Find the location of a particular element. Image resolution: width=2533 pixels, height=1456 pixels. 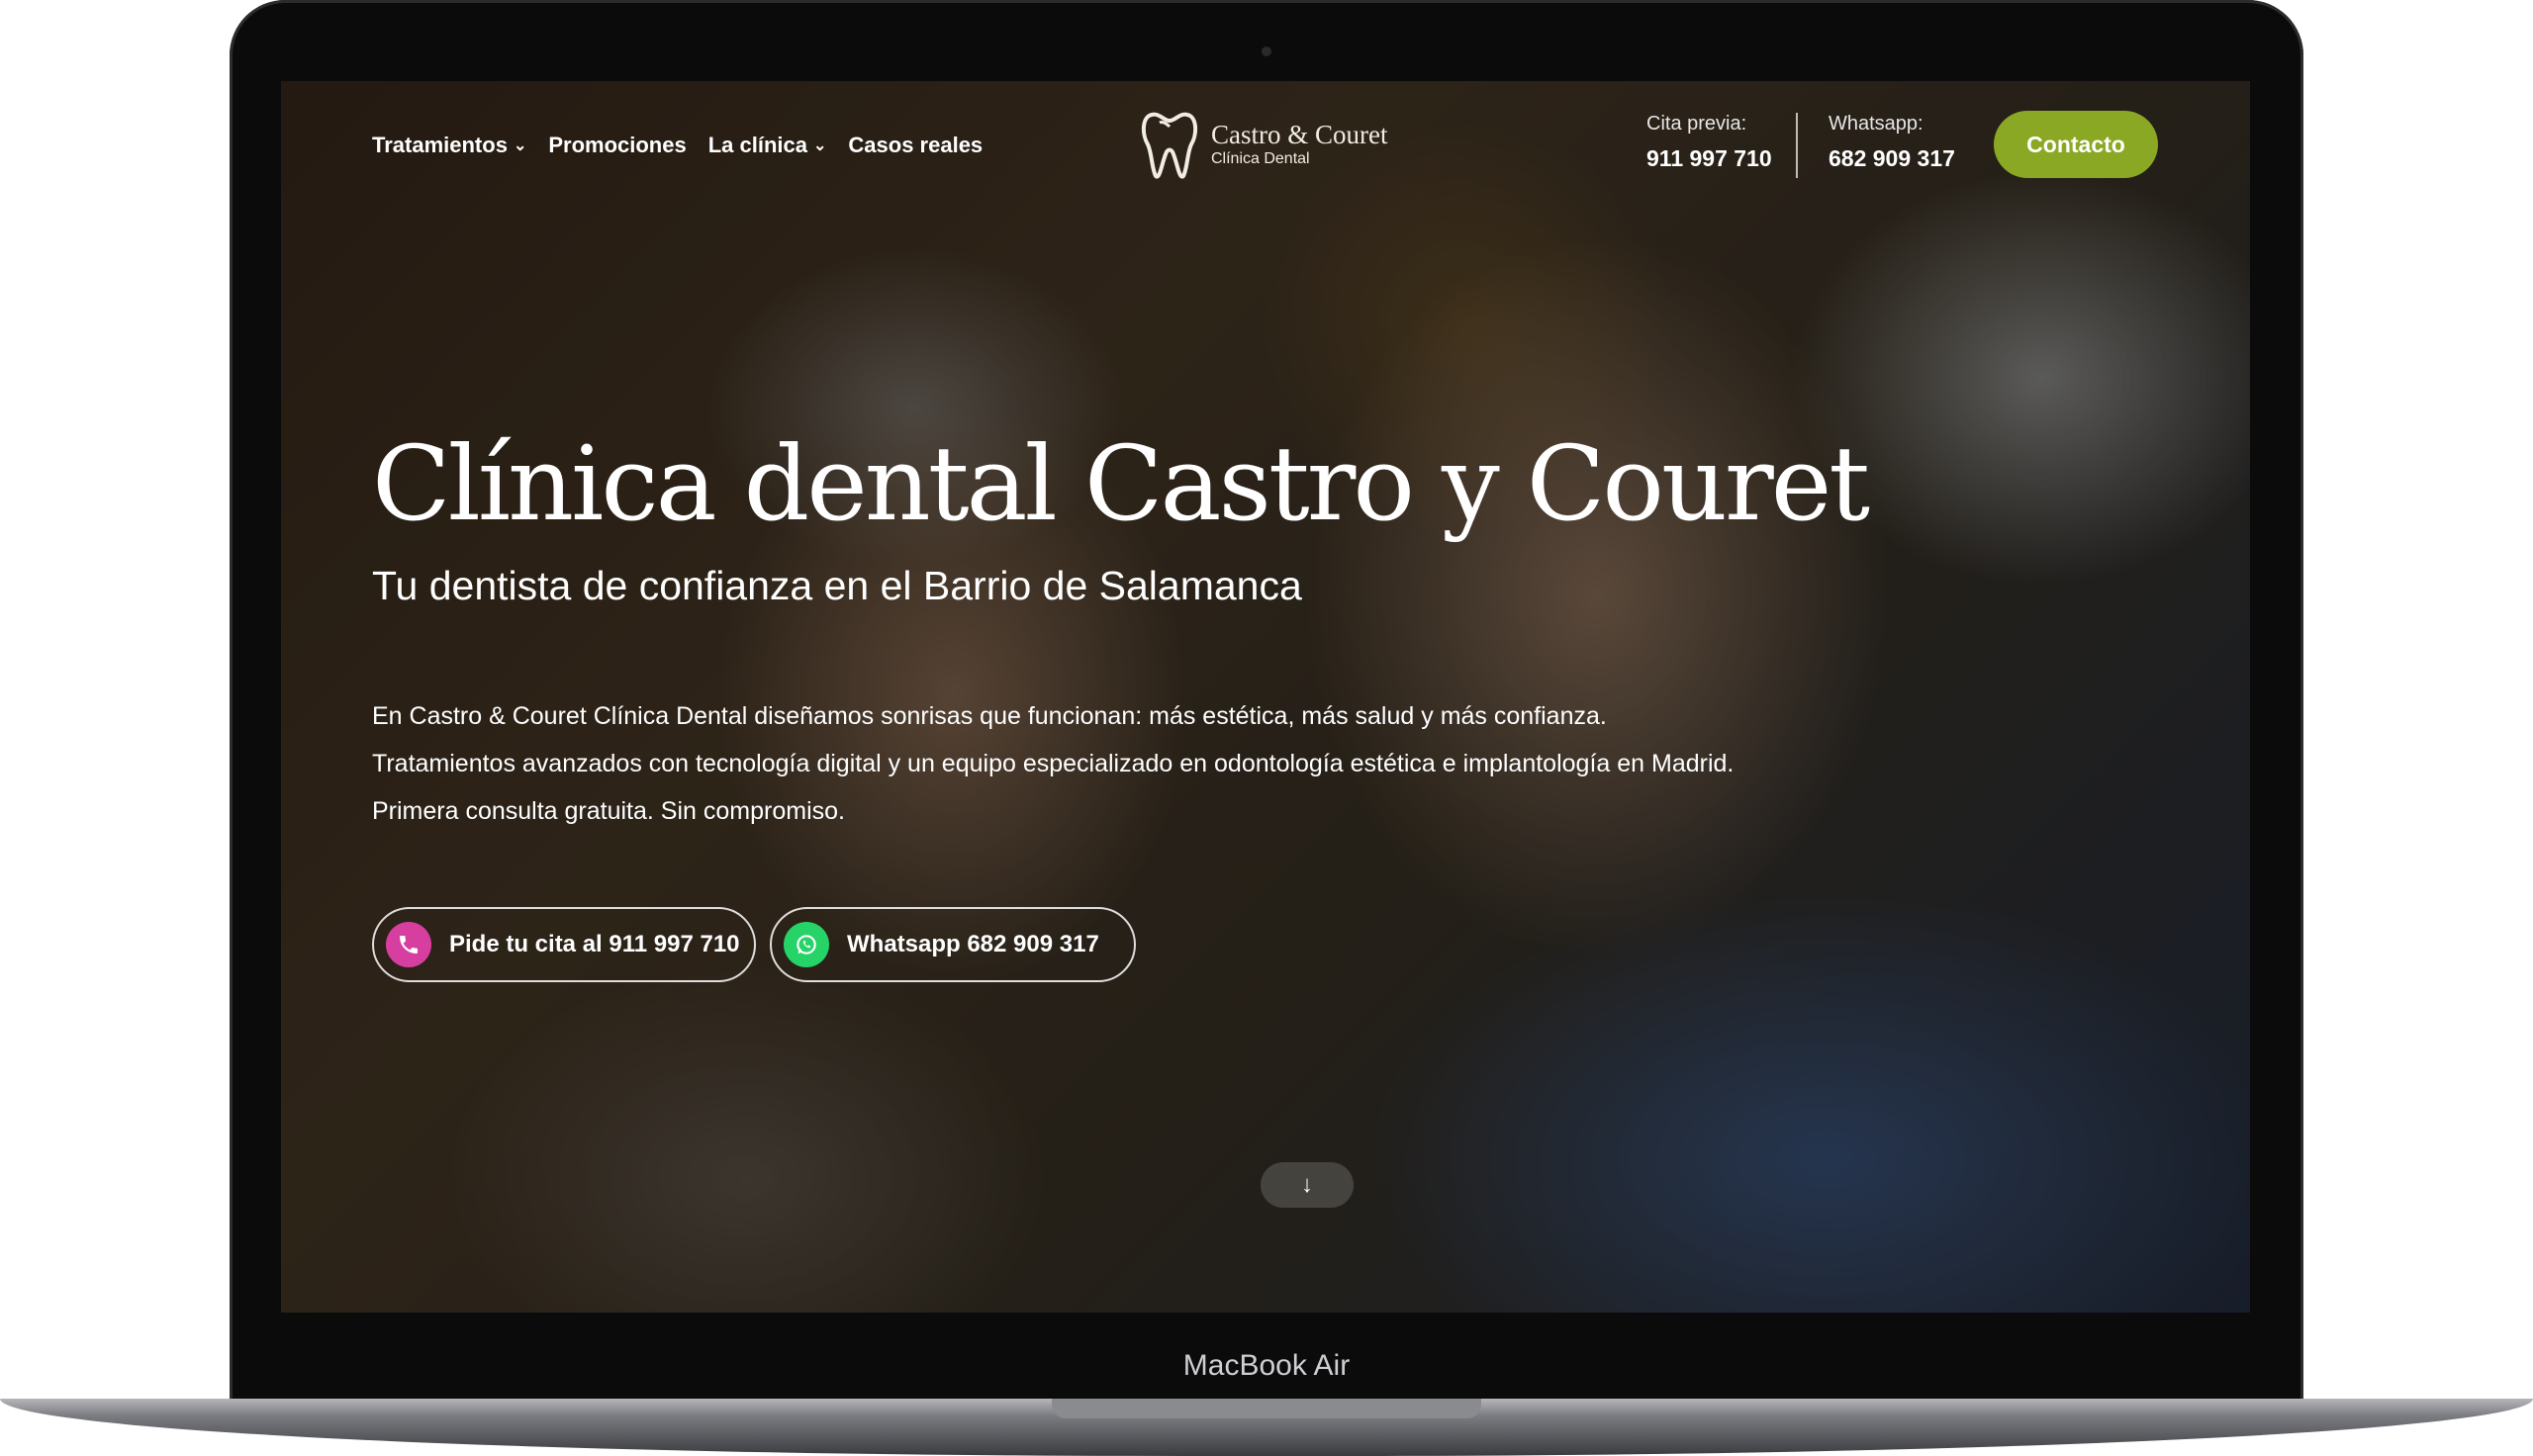

whatsapp-number: 682 909 317 is located at coordinates (1892, 158).